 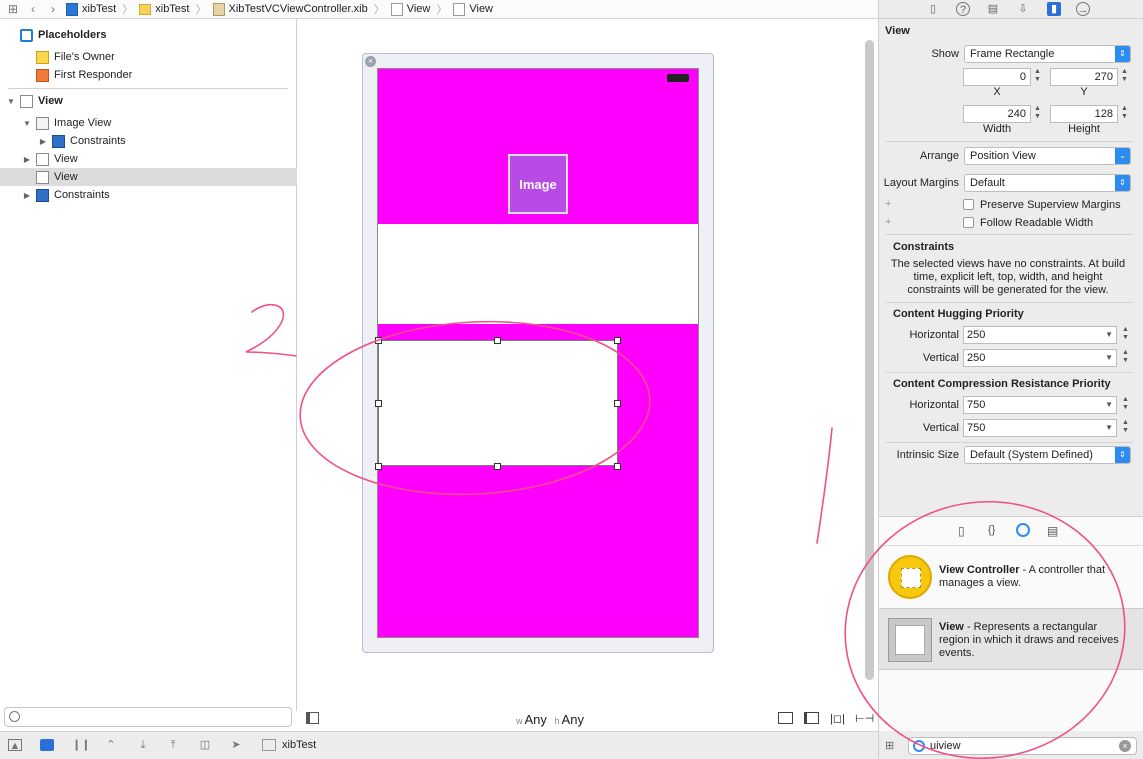 I want to click on preserve-margins-checkbox, so click(x=968, y=204).